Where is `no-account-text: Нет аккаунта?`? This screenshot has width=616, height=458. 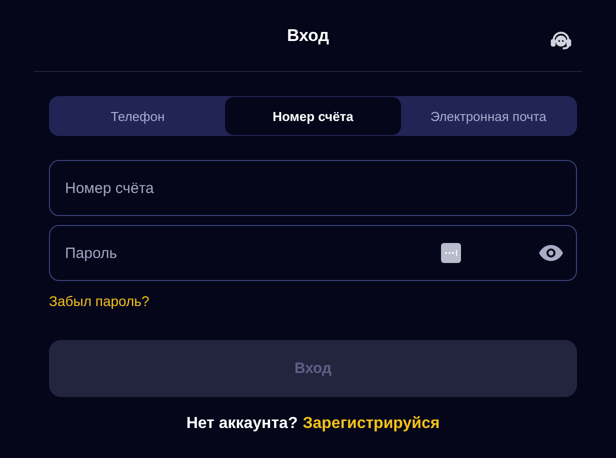
no-account-text: Нет аккаунта? is located at coordinates (242, 424).